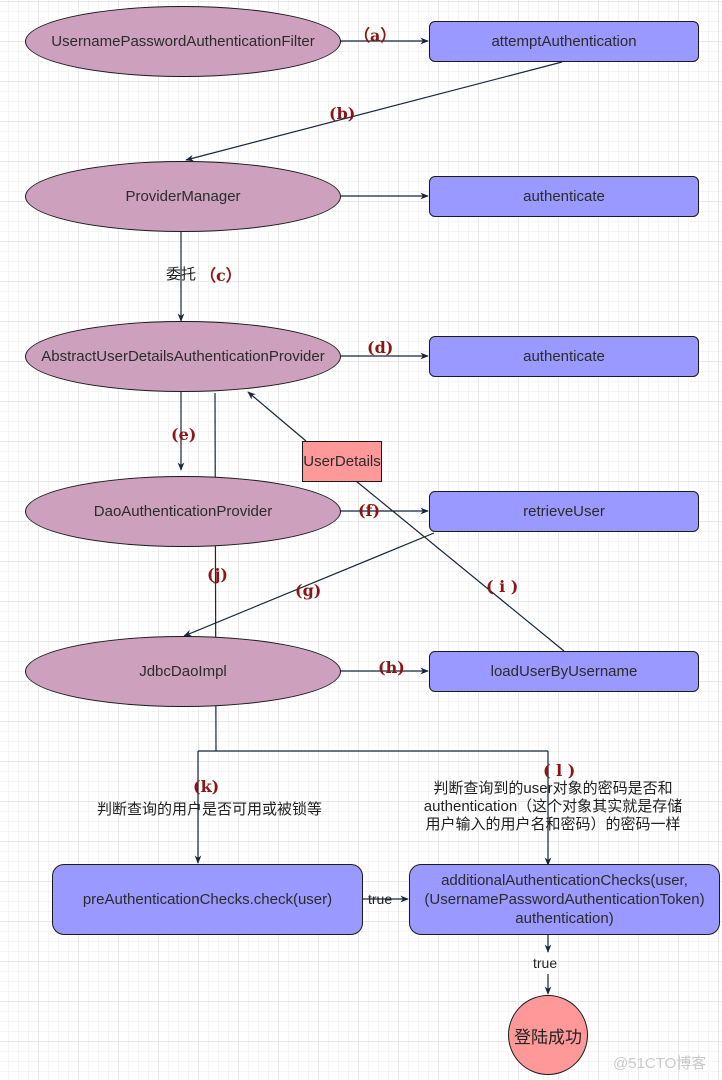 The image size is (722, 1080). I want to click on edge-label-a: （a）, so click(375, 35).